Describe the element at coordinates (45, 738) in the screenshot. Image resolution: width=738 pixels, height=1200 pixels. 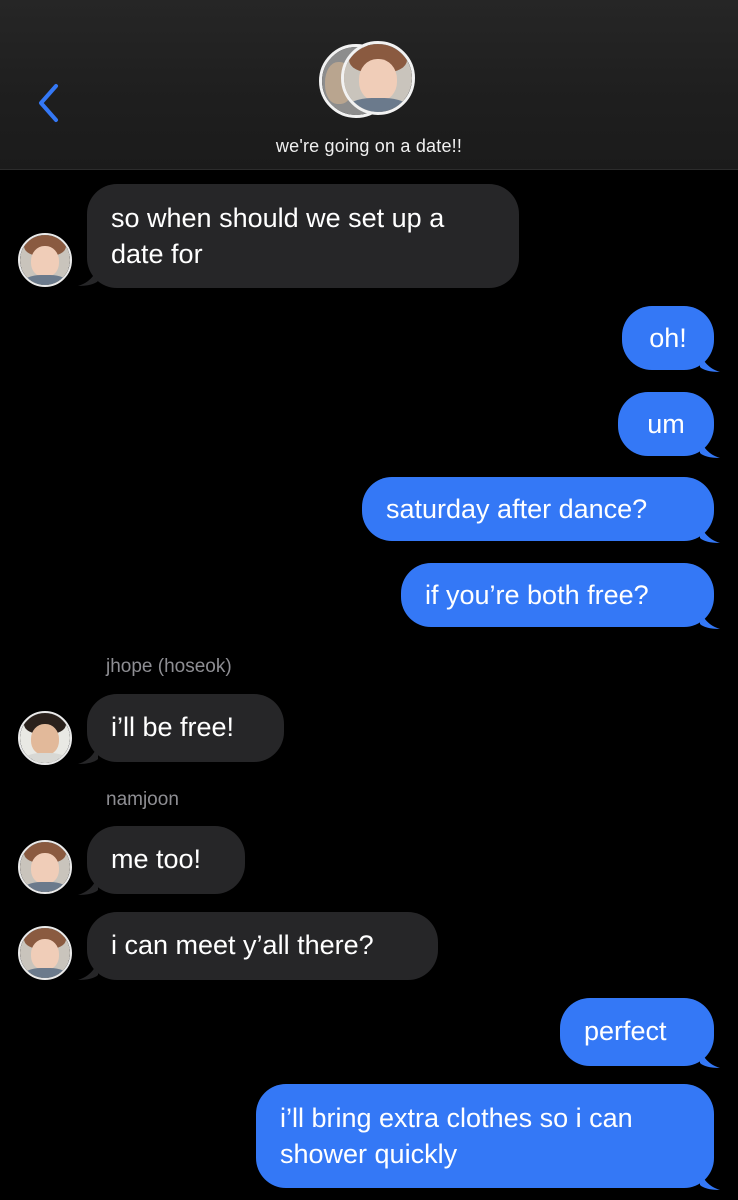
I see `avatar-jhope` at that location.